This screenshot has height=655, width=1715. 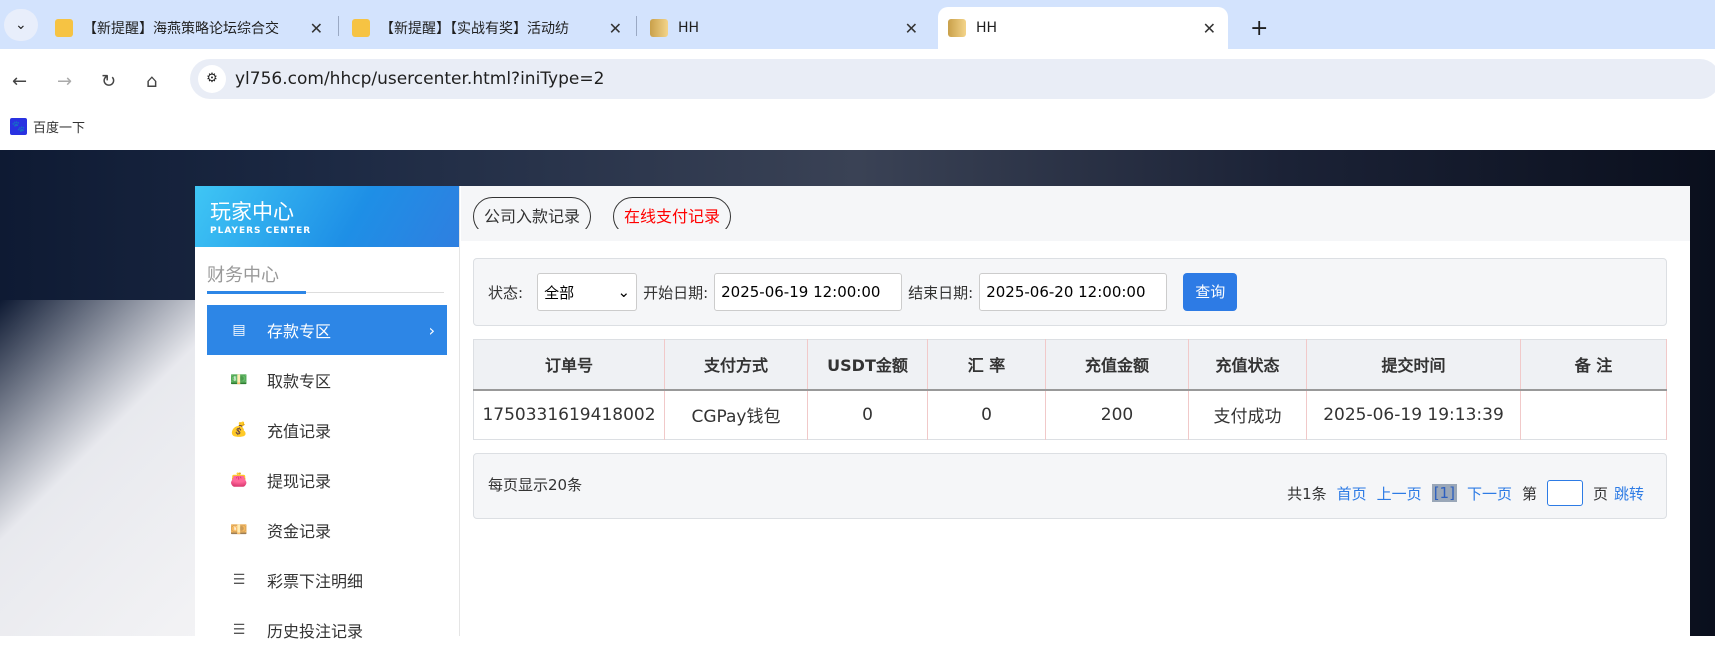 I want to click on bookmark-baidu: 🐾 百度一下, so click(x=47, y=126).